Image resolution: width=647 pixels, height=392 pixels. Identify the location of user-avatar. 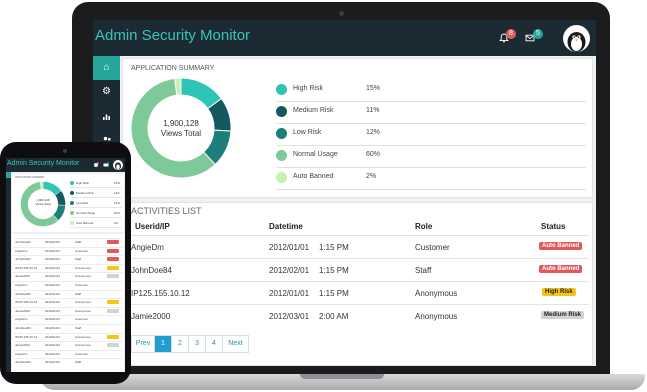
(576, 38).